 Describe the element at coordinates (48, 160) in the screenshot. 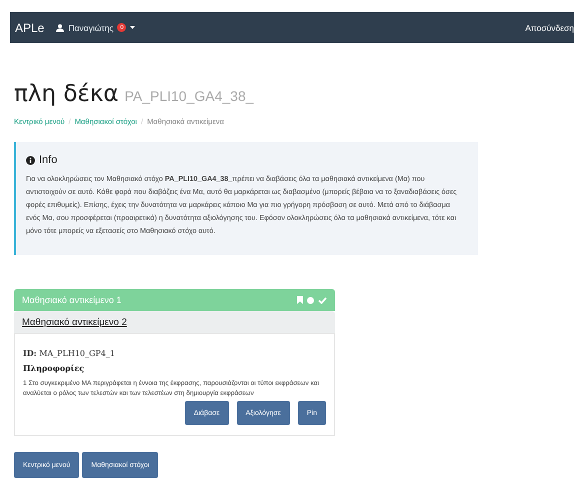

I see `info-heading: Info` at that location.